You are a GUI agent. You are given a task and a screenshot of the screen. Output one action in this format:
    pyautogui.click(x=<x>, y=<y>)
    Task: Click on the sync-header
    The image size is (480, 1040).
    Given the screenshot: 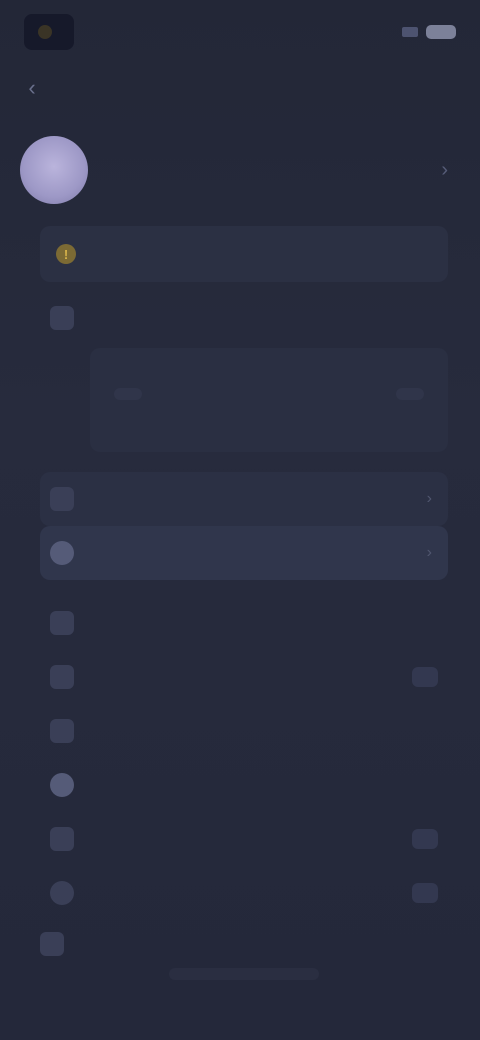 What is the action you would take?
    pyautogui.click(x=244, y=318)
    